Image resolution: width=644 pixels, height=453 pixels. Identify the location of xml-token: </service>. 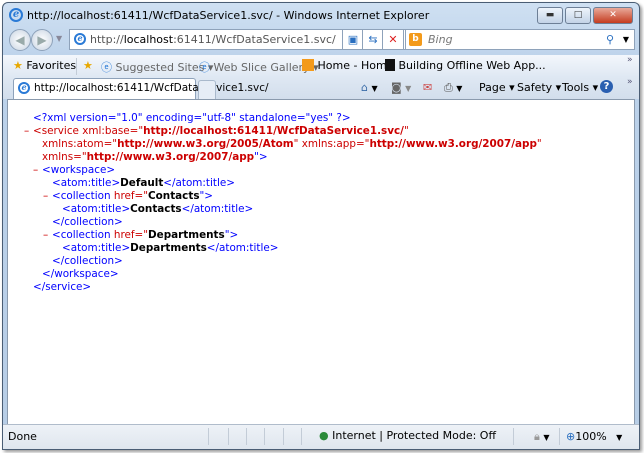
(62, 287).